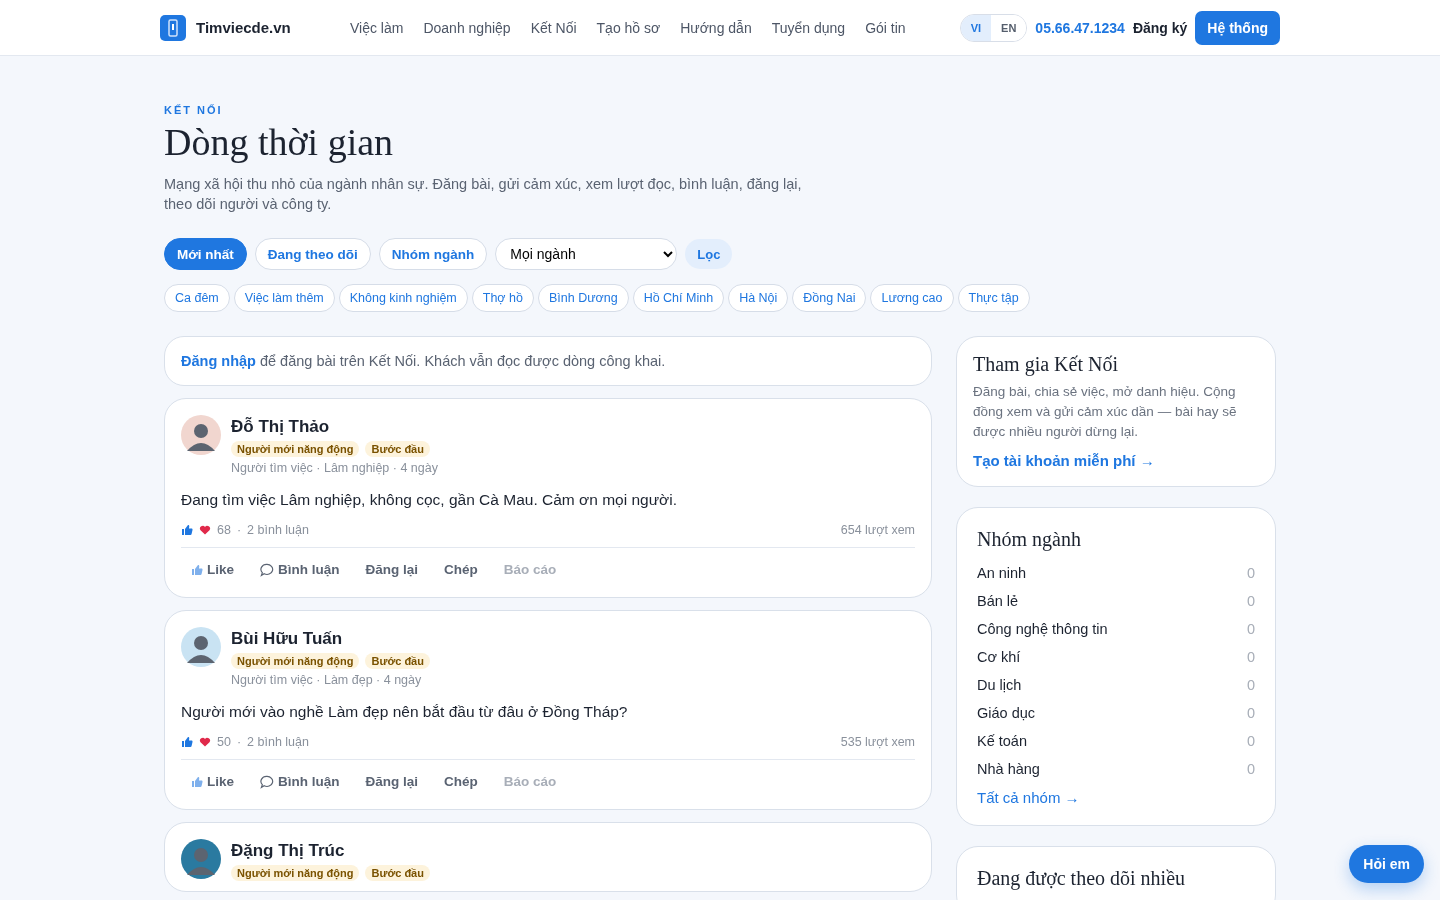 This screenshot has height=900, width=1440. Describe the element at coordinates (808, 27) in the screenshot. I see `nav-link: Tuyển dụng` at that location.